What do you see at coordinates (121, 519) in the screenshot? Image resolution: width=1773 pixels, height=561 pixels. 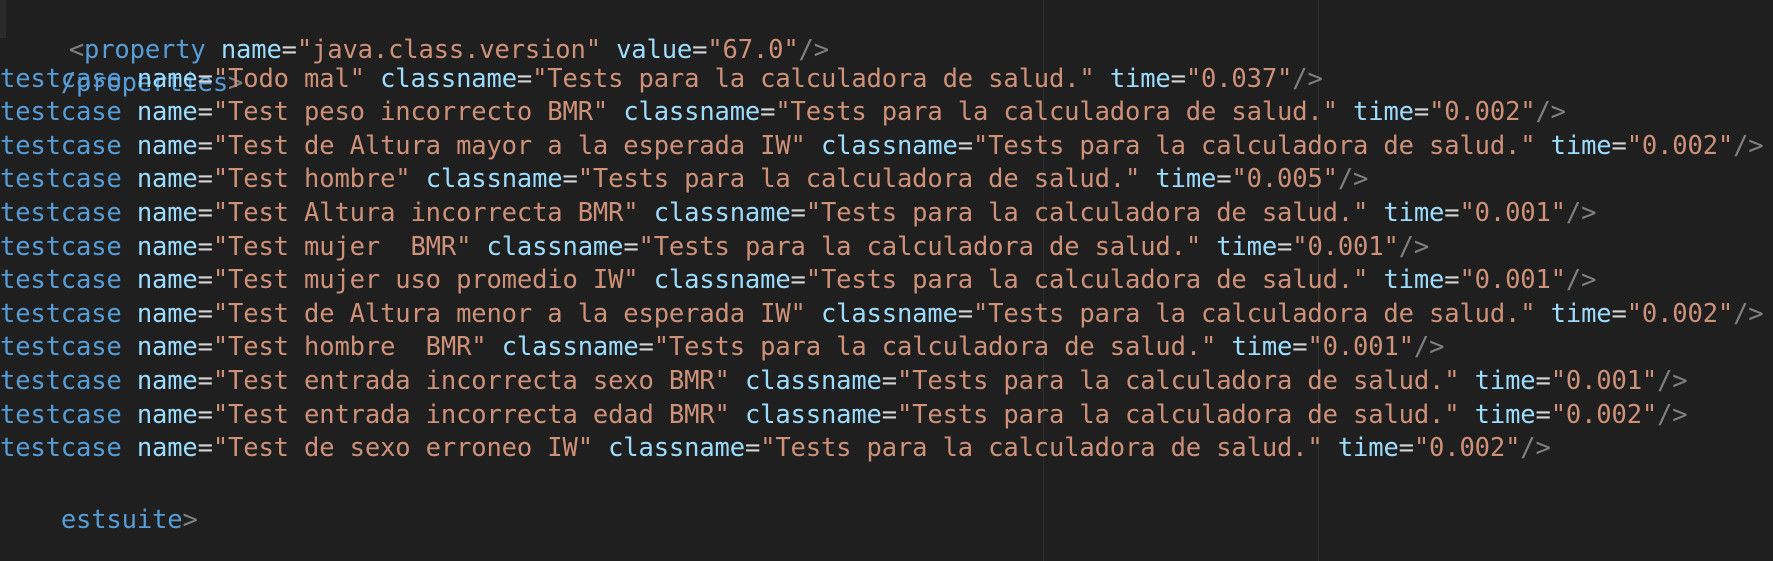 I see `tag-name: estsuite` at bounding box center [121, 519].